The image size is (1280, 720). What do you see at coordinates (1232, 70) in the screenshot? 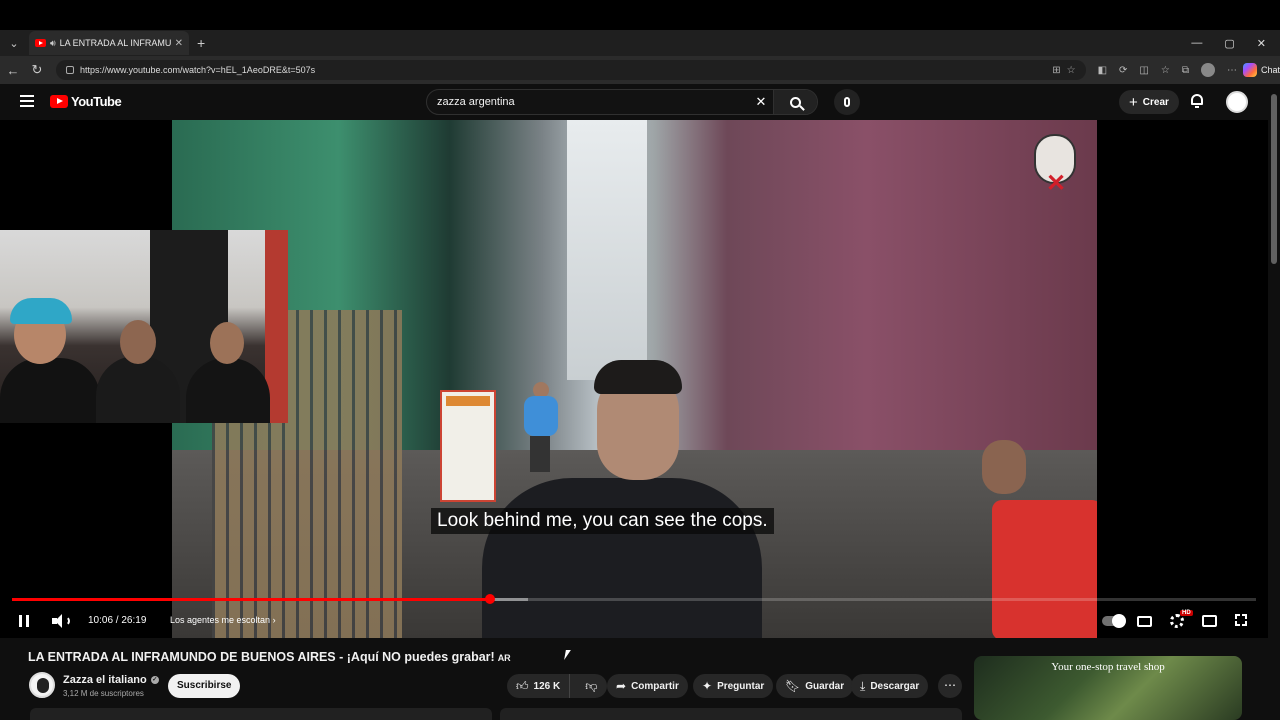
I see `more-menu-icon: ⋯` at bounding box center [1232, 70].